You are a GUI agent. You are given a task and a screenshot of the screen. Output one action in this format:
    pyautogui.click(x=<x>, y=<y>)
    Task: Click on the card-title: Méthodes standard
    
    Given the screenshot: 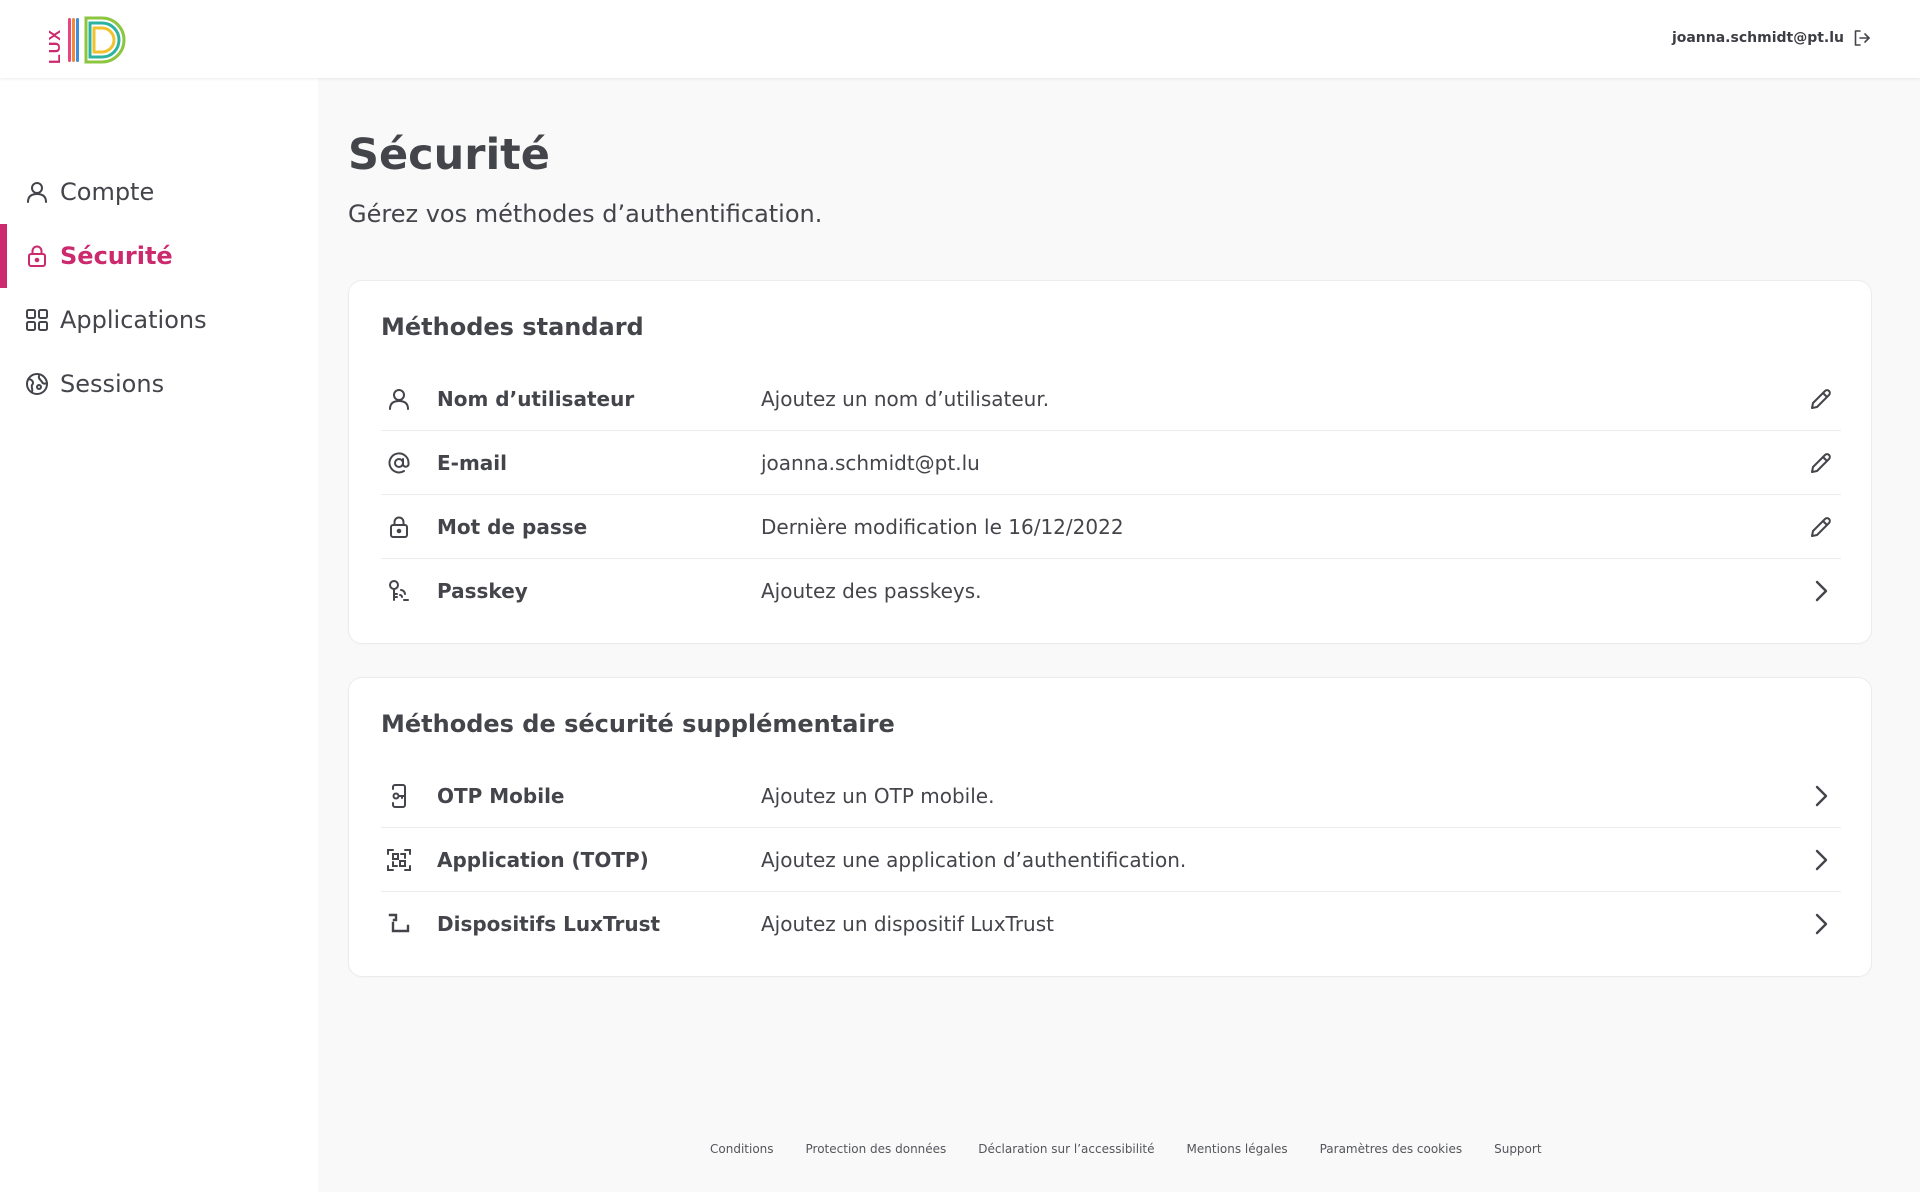 What is the action you would take?
    pyautogui.click(x=512, y=327)
    